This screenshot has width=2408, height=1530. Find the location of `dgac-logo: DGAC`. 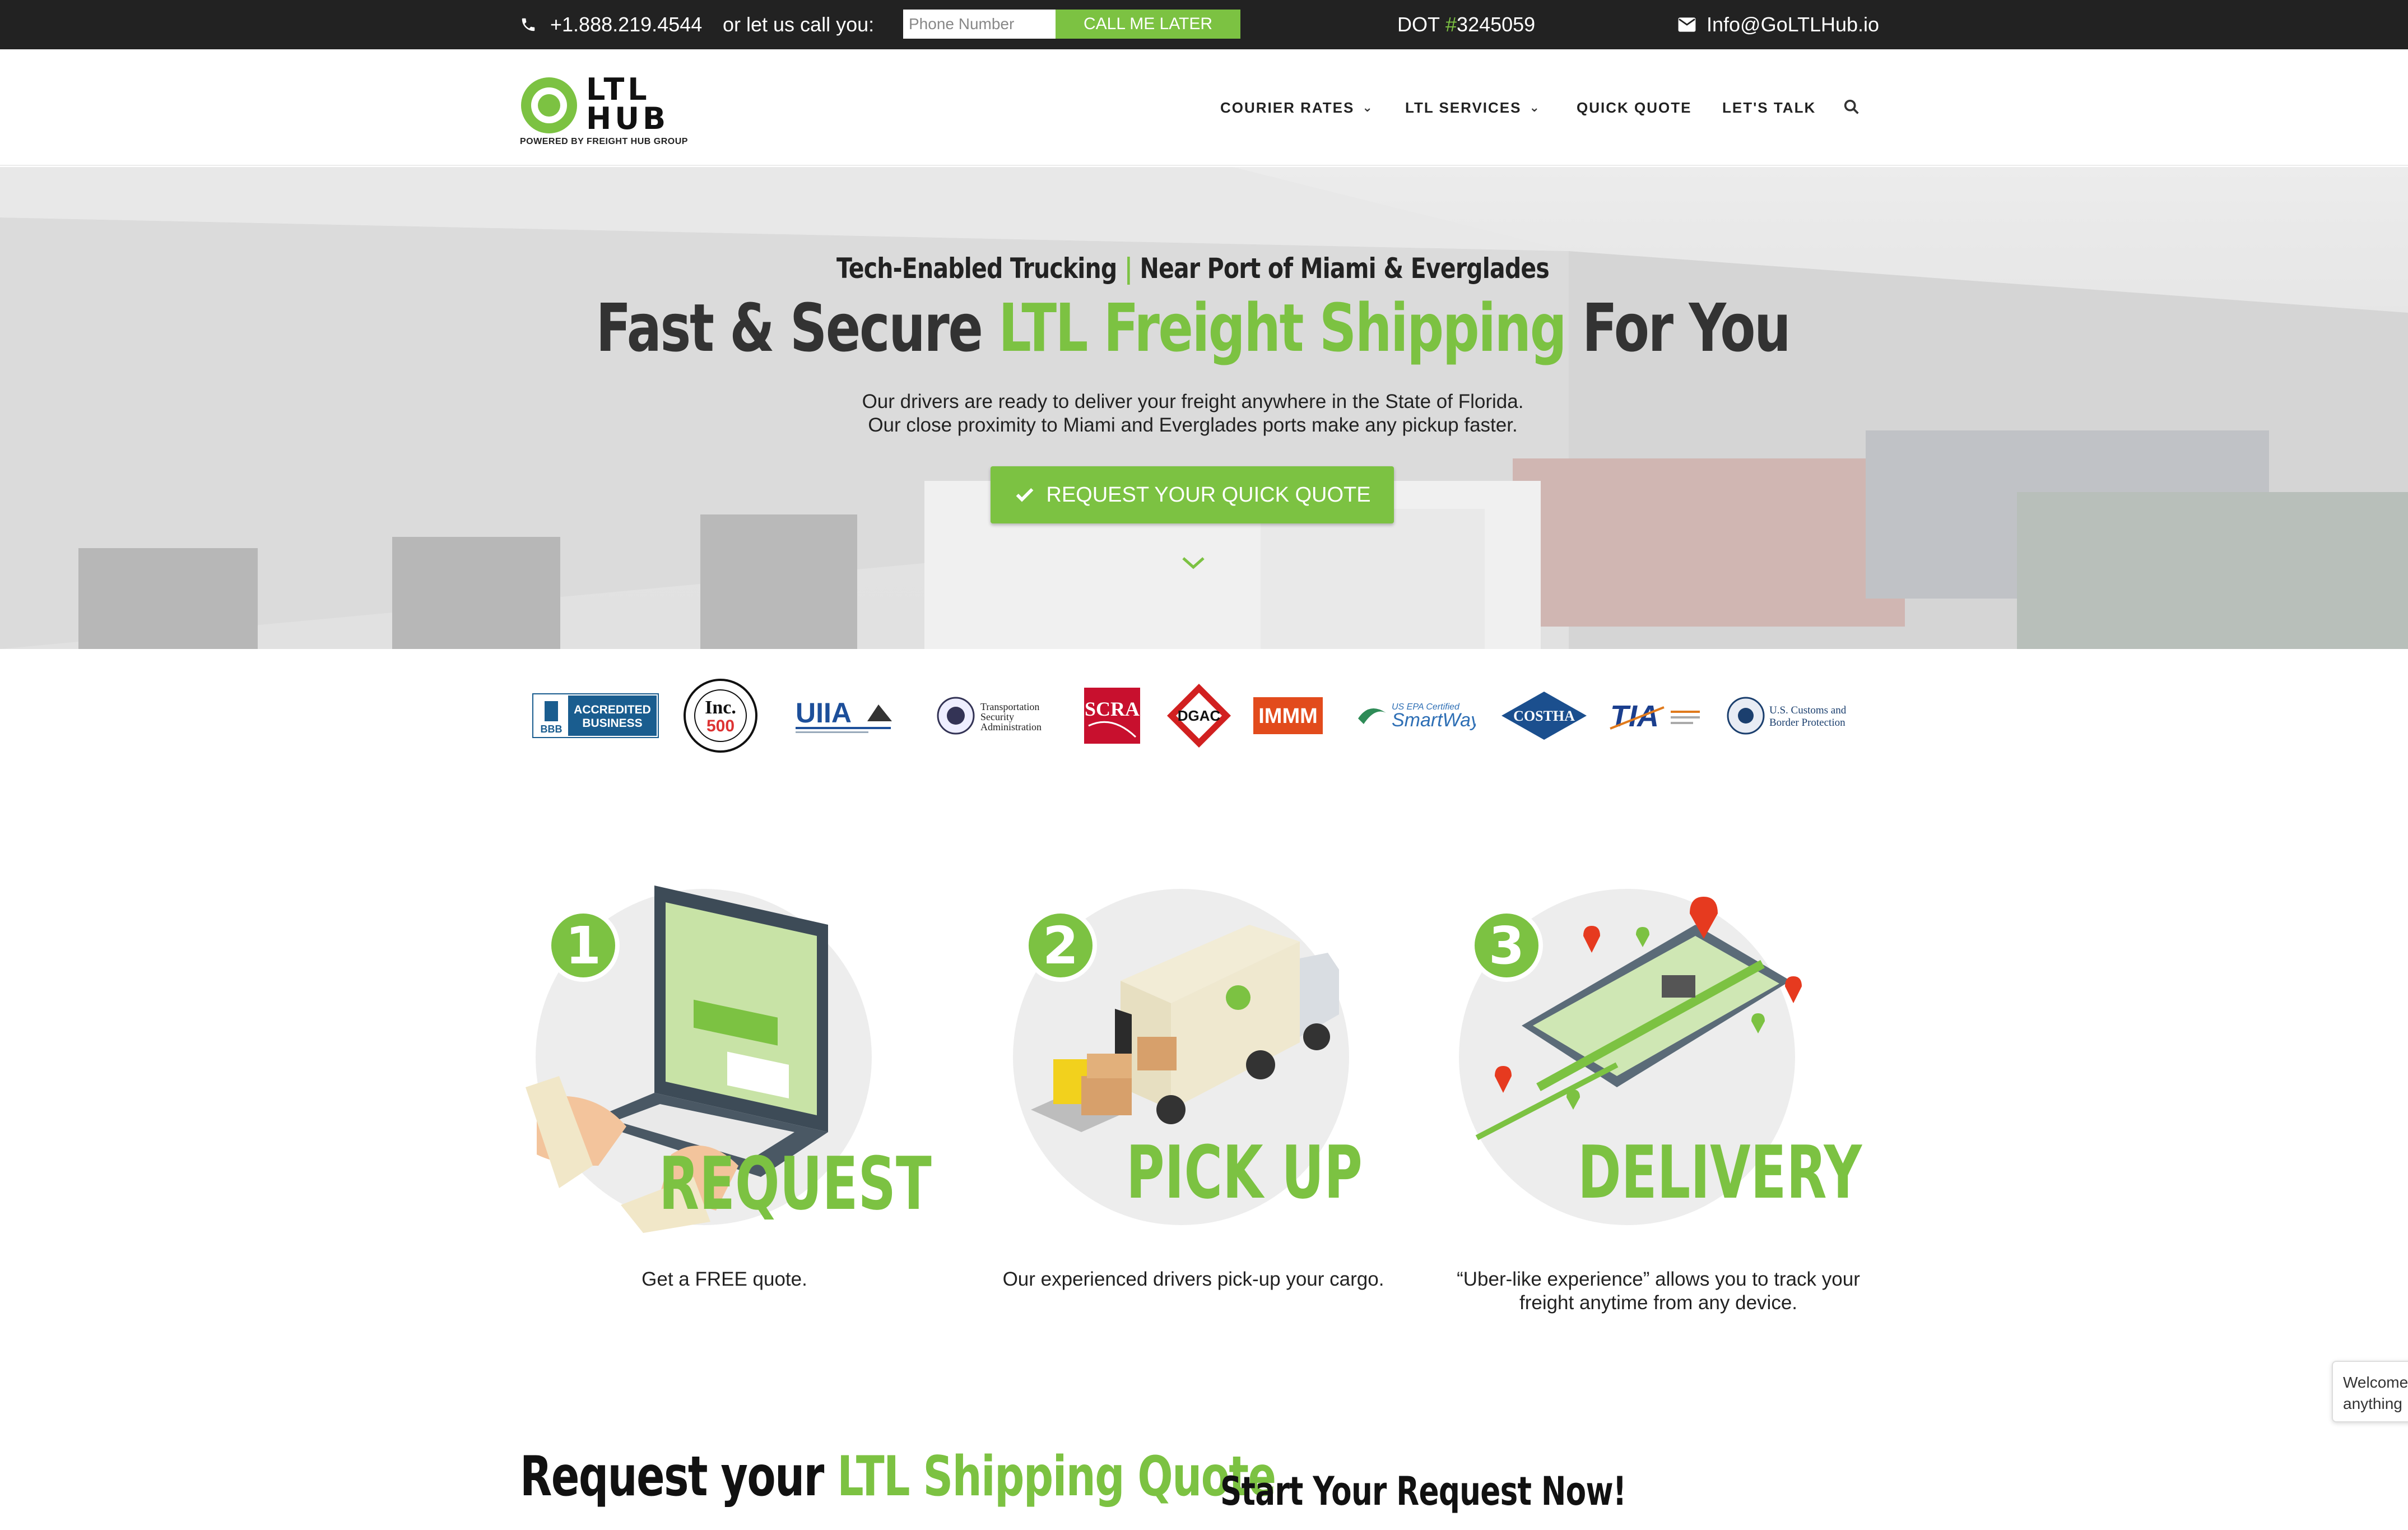

dgac-logo: DGAC is located at coordinates (1199, 716).